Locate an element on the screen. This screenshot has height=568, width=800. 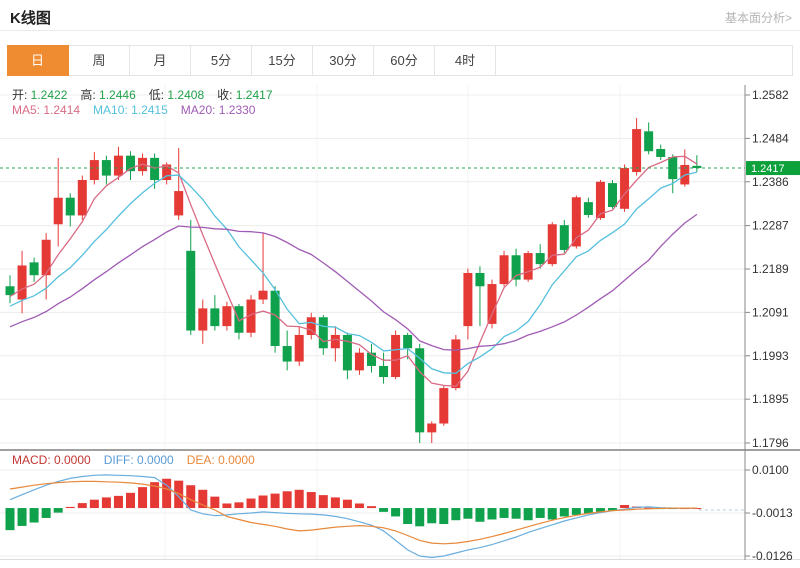
axis-tick-label: 1.1993 is located at coordinates (770, 356).